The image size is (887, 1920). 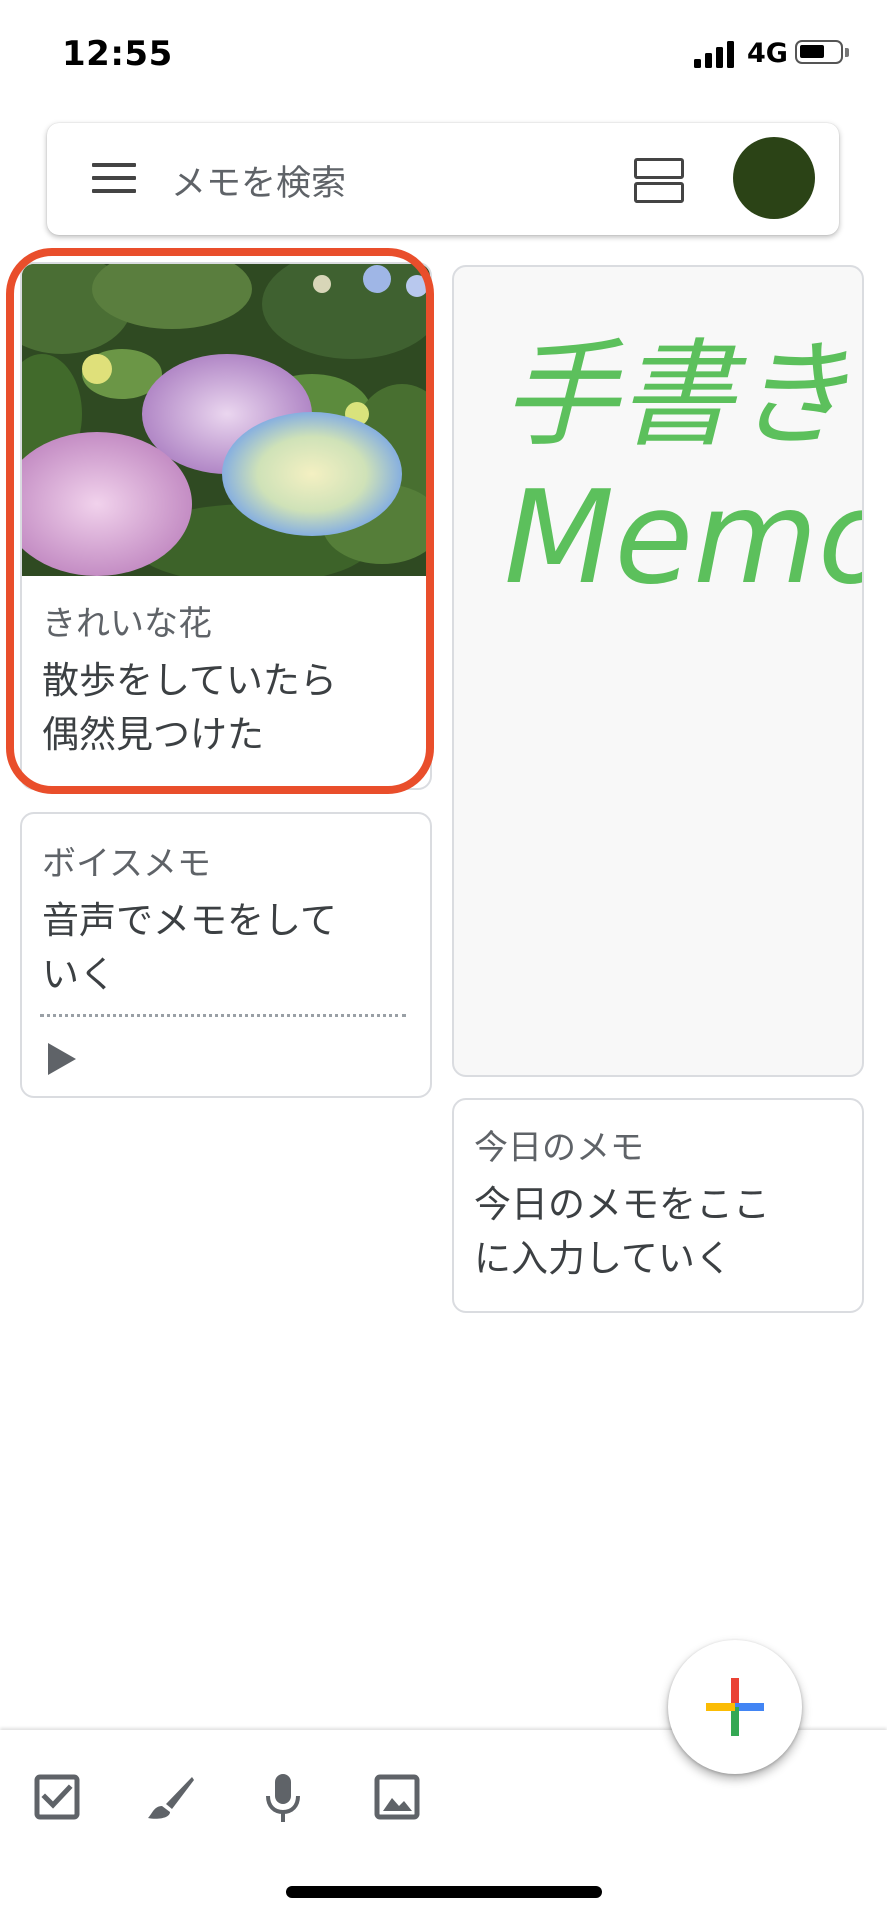 What do you see at coordinates (819, 52) in the screenshot?
I see `battery-icon` at bounding box center [819, 52].